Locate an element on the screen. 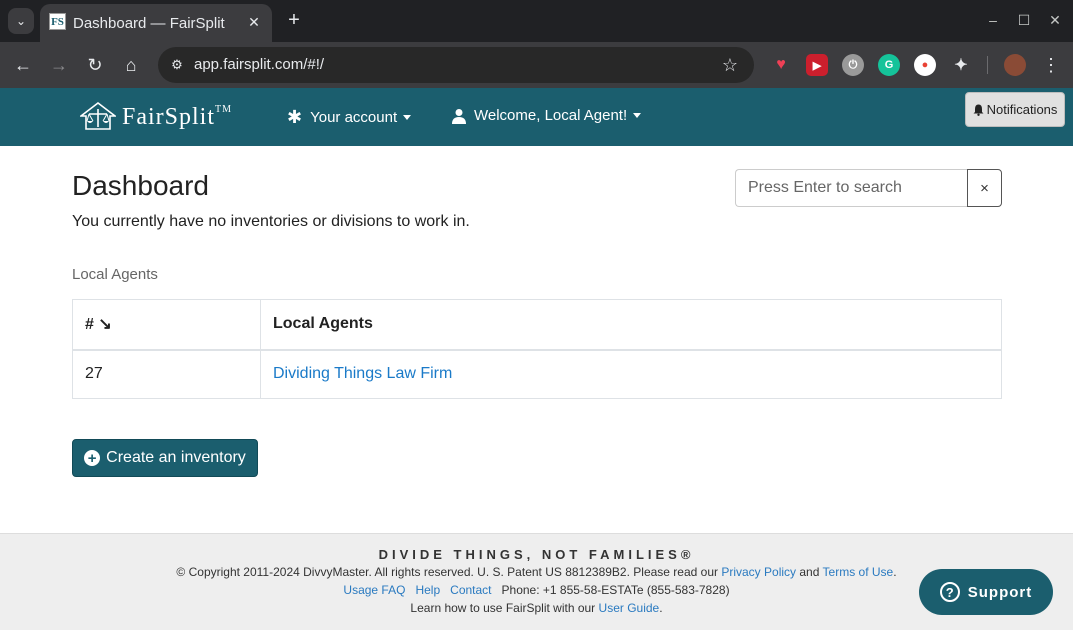  arrow-left-icon: ← is located at coordinates (23, 65).